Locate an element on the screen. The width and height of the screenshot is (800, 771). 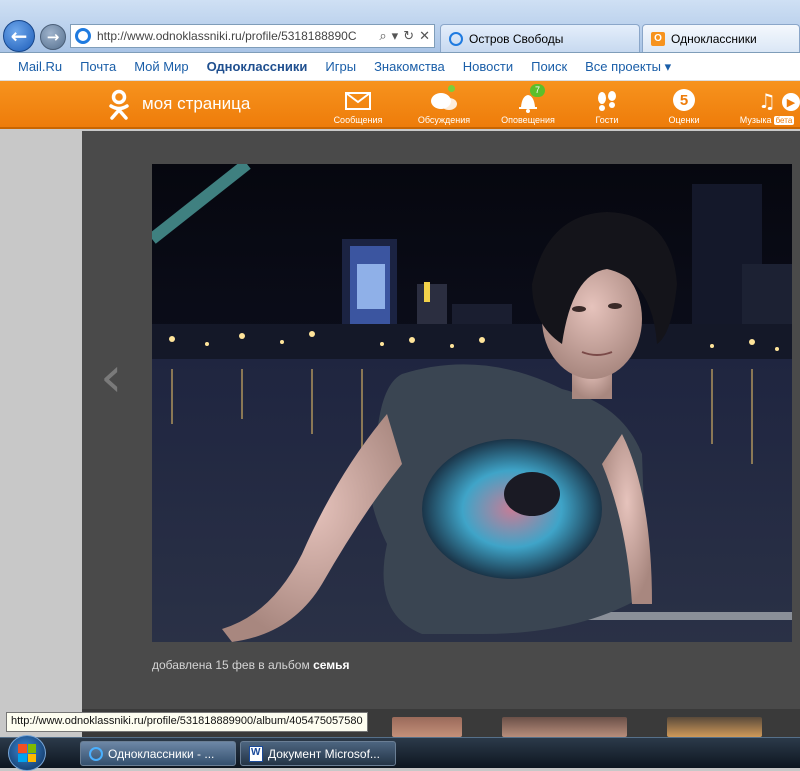
nav-odnoklassniki: Одноклассники is located at coordinates (257, 66).